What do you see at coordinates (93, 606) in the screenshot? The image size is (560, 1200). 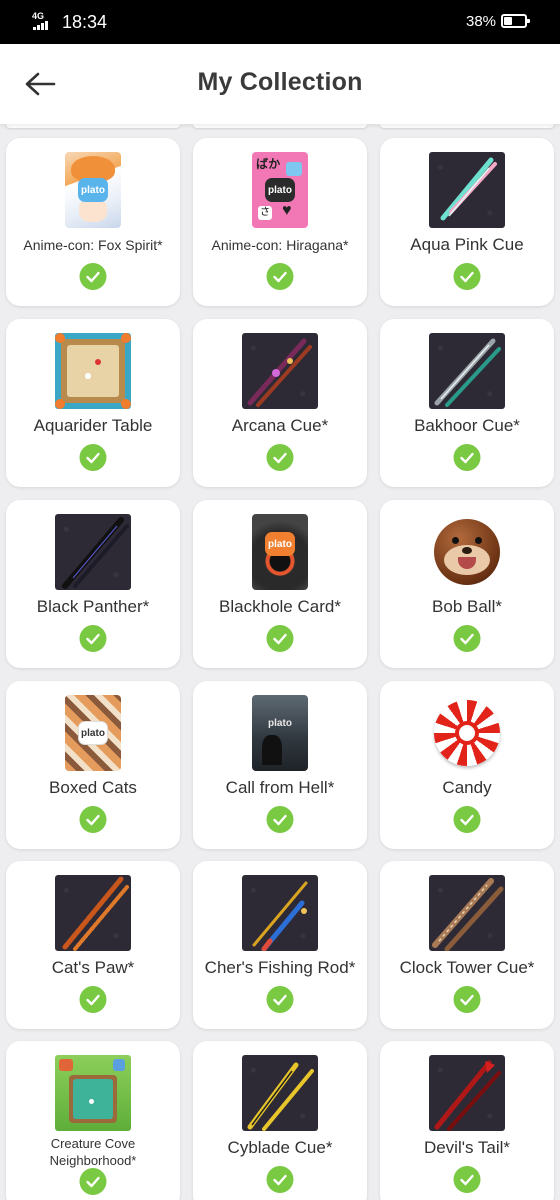 I see `item-name: Black Panther*` at bounding box center [93, 606].